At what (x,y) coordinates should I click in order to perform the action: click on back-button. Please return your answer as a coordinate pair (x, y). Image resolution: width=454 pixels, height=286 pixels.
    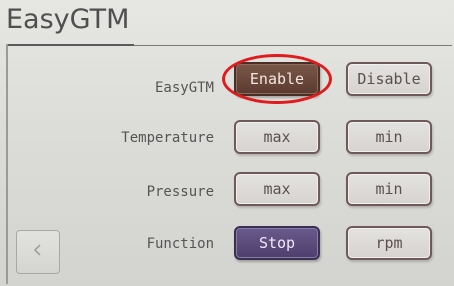
    Looking at the image, I should click on (38, 252).